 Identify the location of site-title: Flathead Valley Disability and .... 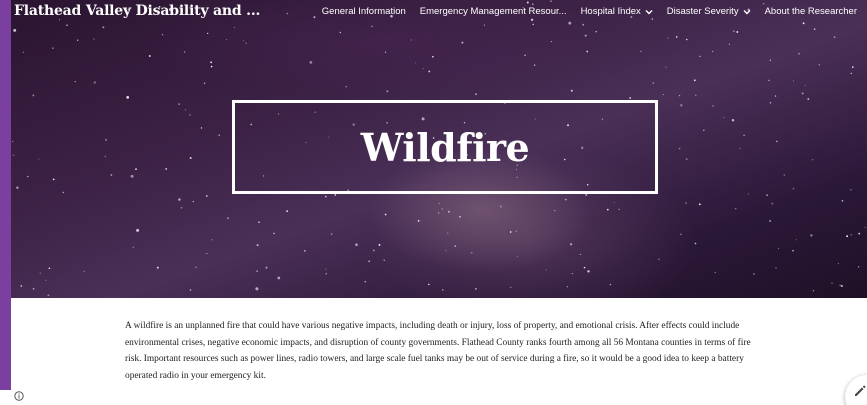
(137, 11).